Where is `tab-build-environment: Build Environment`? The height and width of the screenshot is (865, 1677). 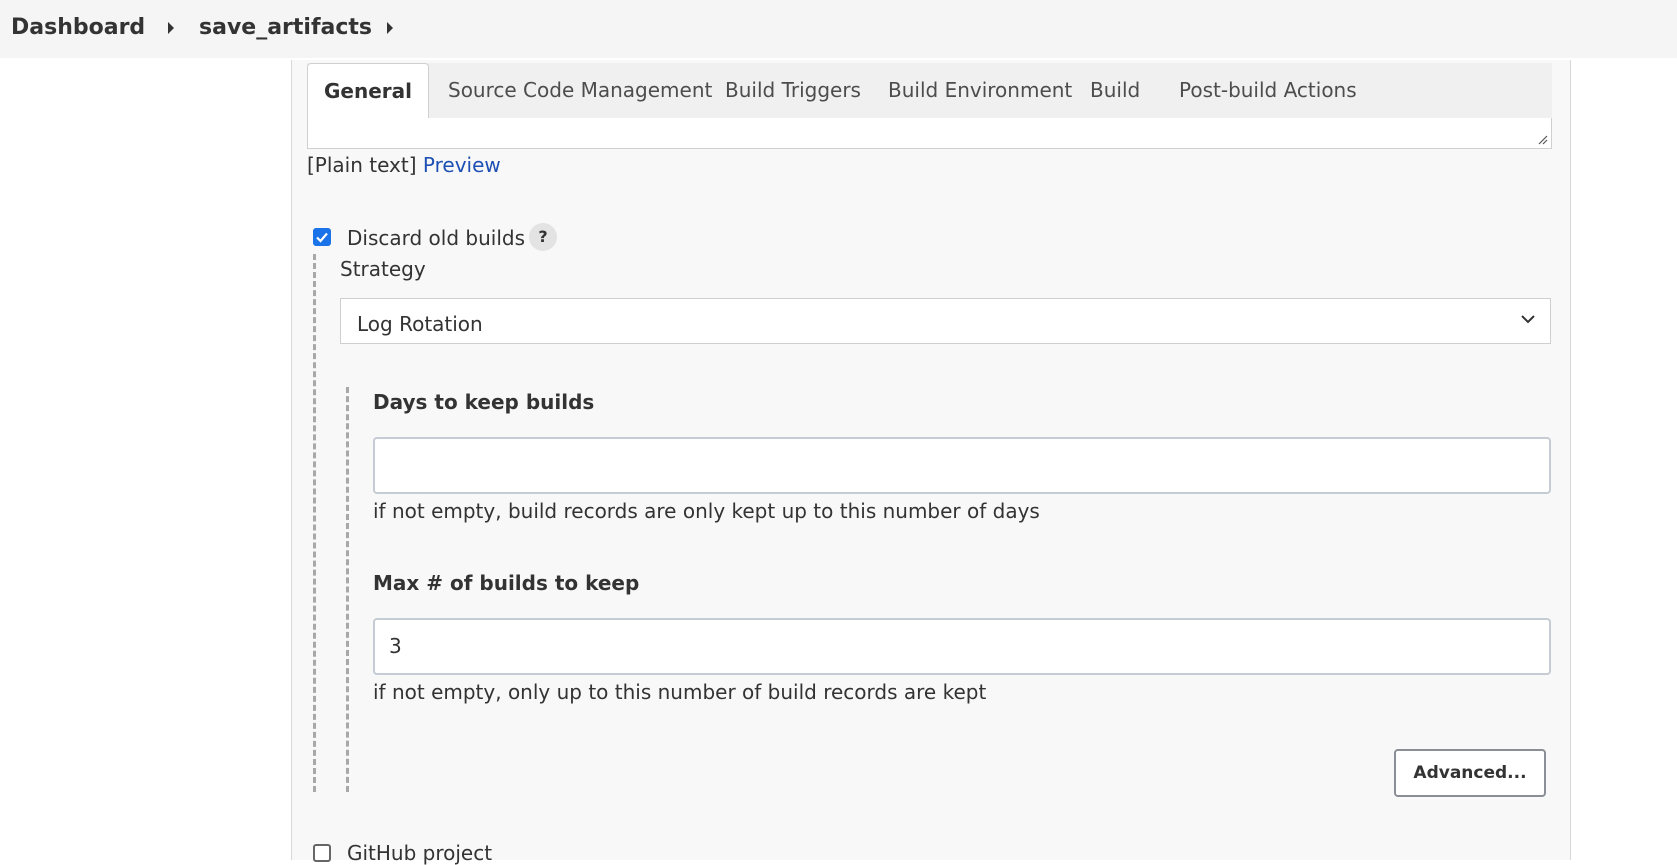
tab-build-environment: Build Environment is located at coordinates (980, 90).